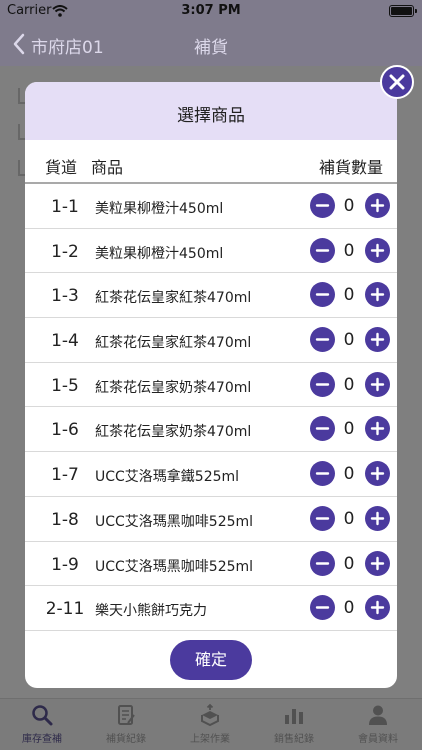 This screenshot has width=422, height=750. I want to click on product-row: 1-9 UCC艾洛瑪黑咖啡525ml 0, so click(211, 564).